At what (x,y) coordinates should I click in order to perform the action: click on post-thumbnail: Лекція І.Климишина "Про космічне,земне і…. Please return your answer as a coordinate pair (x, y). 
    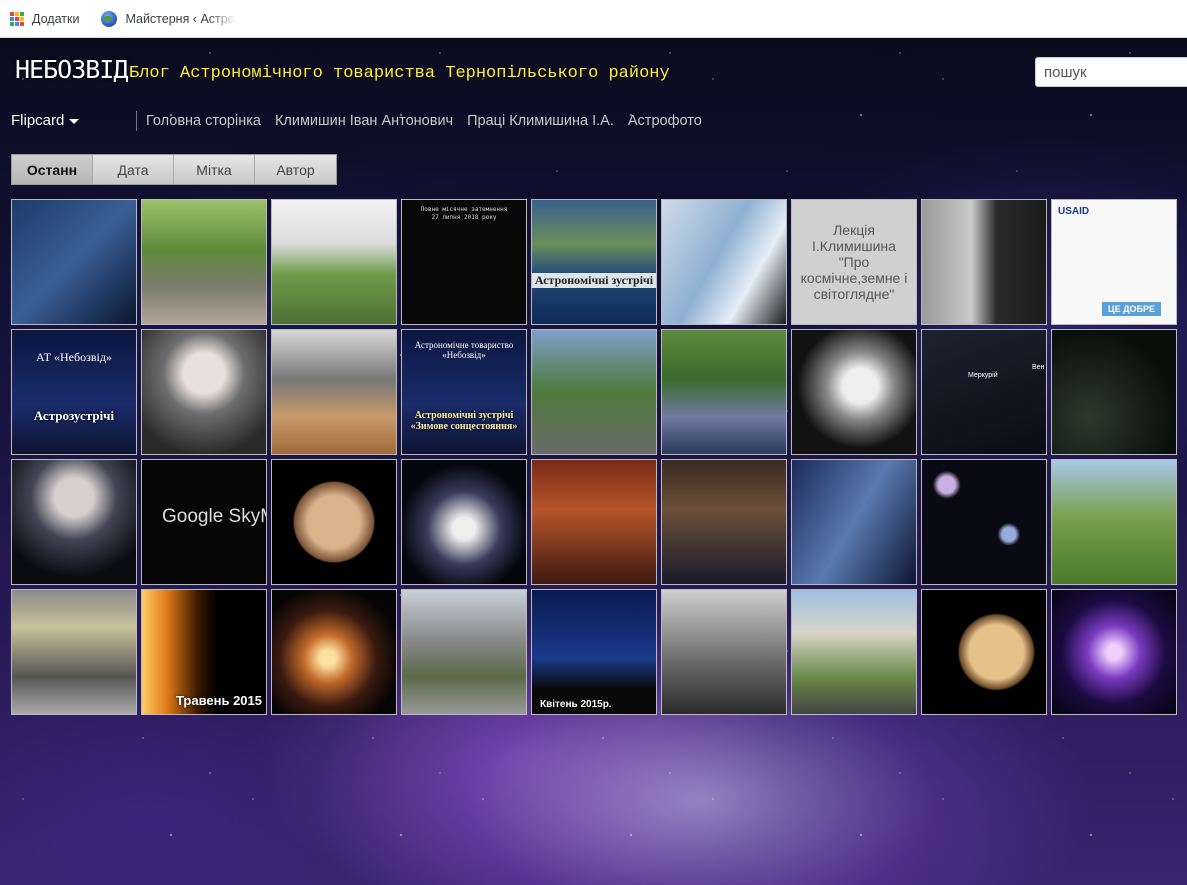
    Looking at the image, I should click on (854, 262).